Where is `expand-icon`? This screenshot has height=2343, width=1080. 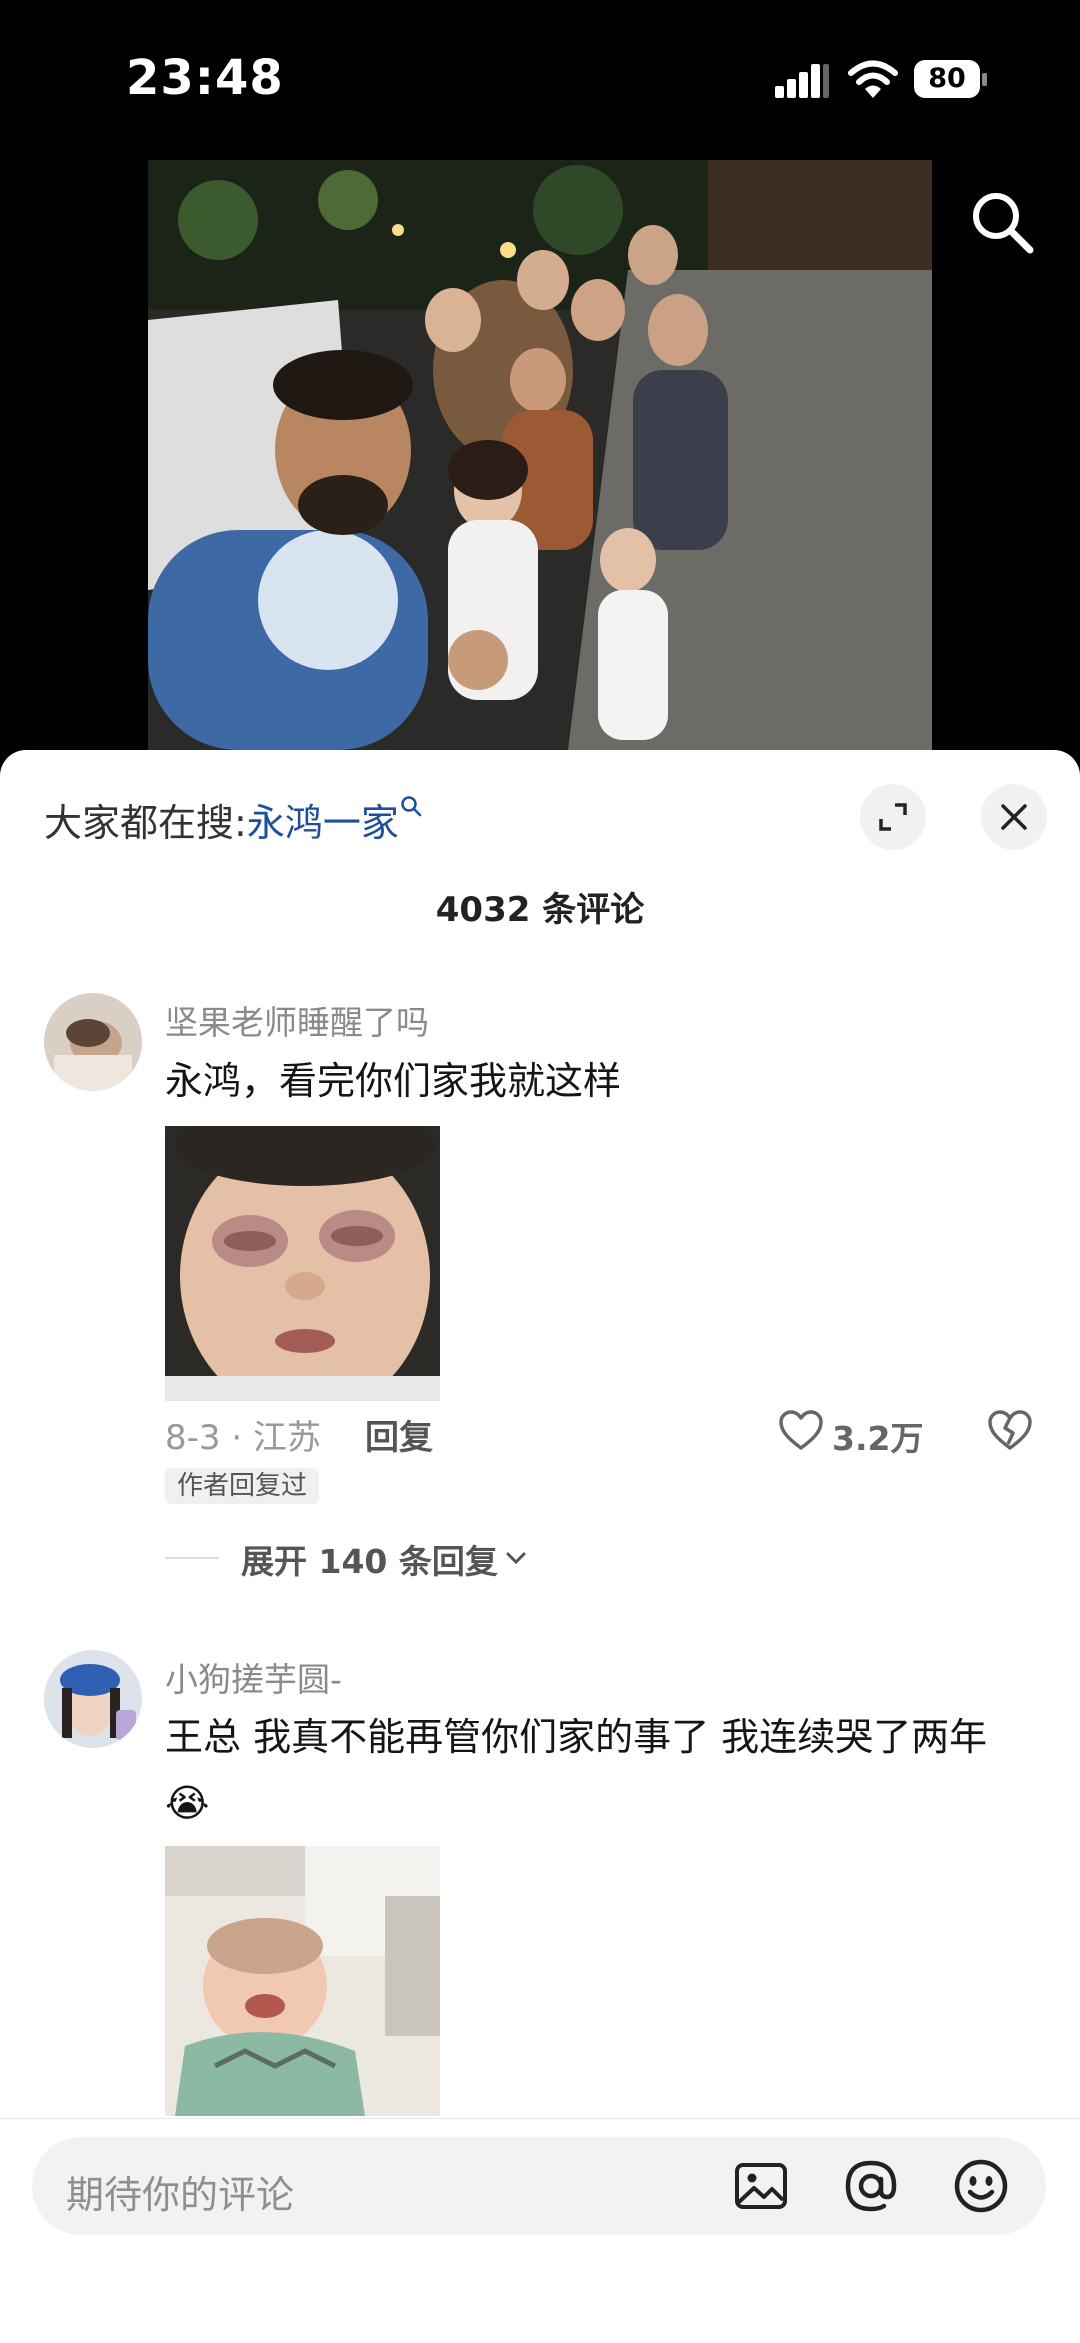
expand-icon is located at coordinates (893, 817).